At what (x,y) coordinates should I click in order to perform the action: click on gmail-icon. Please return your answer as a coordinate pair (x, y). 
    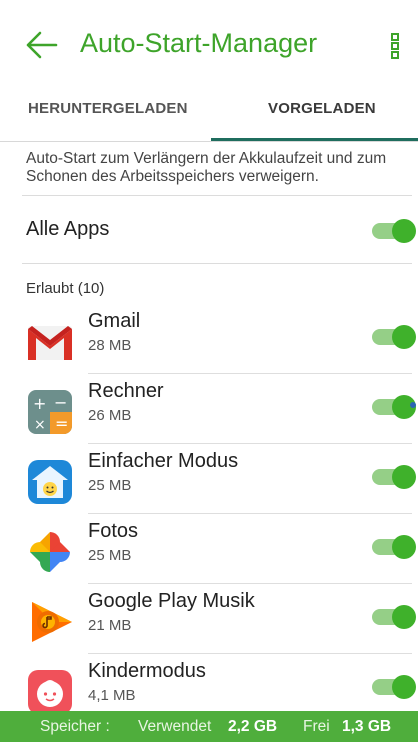
    Looking at the image, I should click on (50, 343).